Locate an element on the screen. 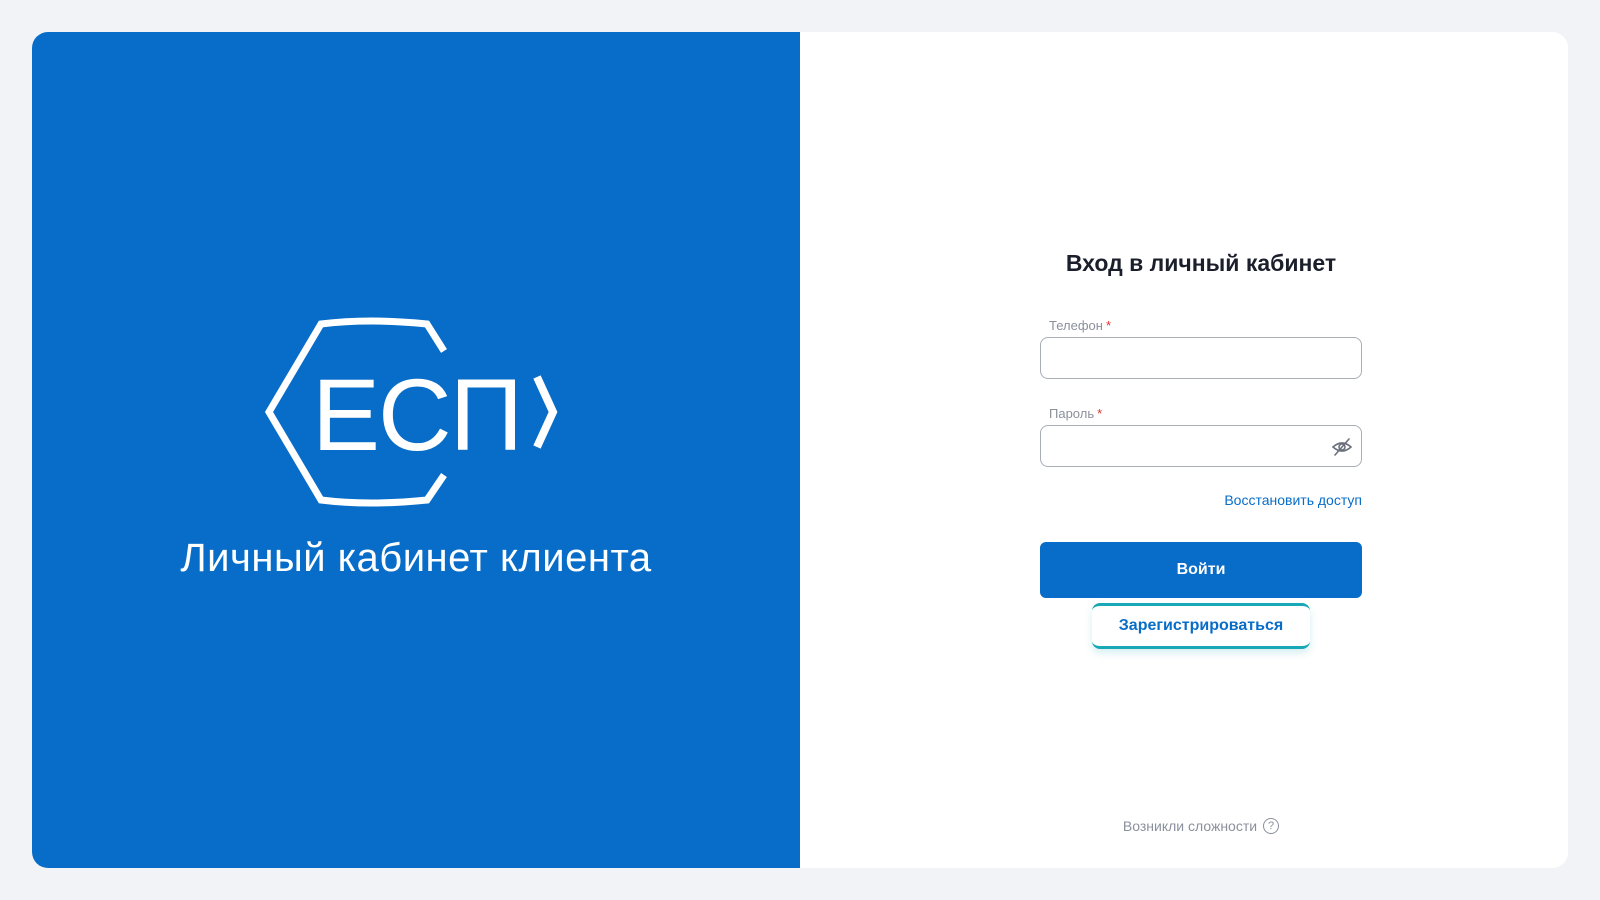 This screenshot has height=900, width=1600. password-label-text: Пароль is located at coordinates (1072, 413).